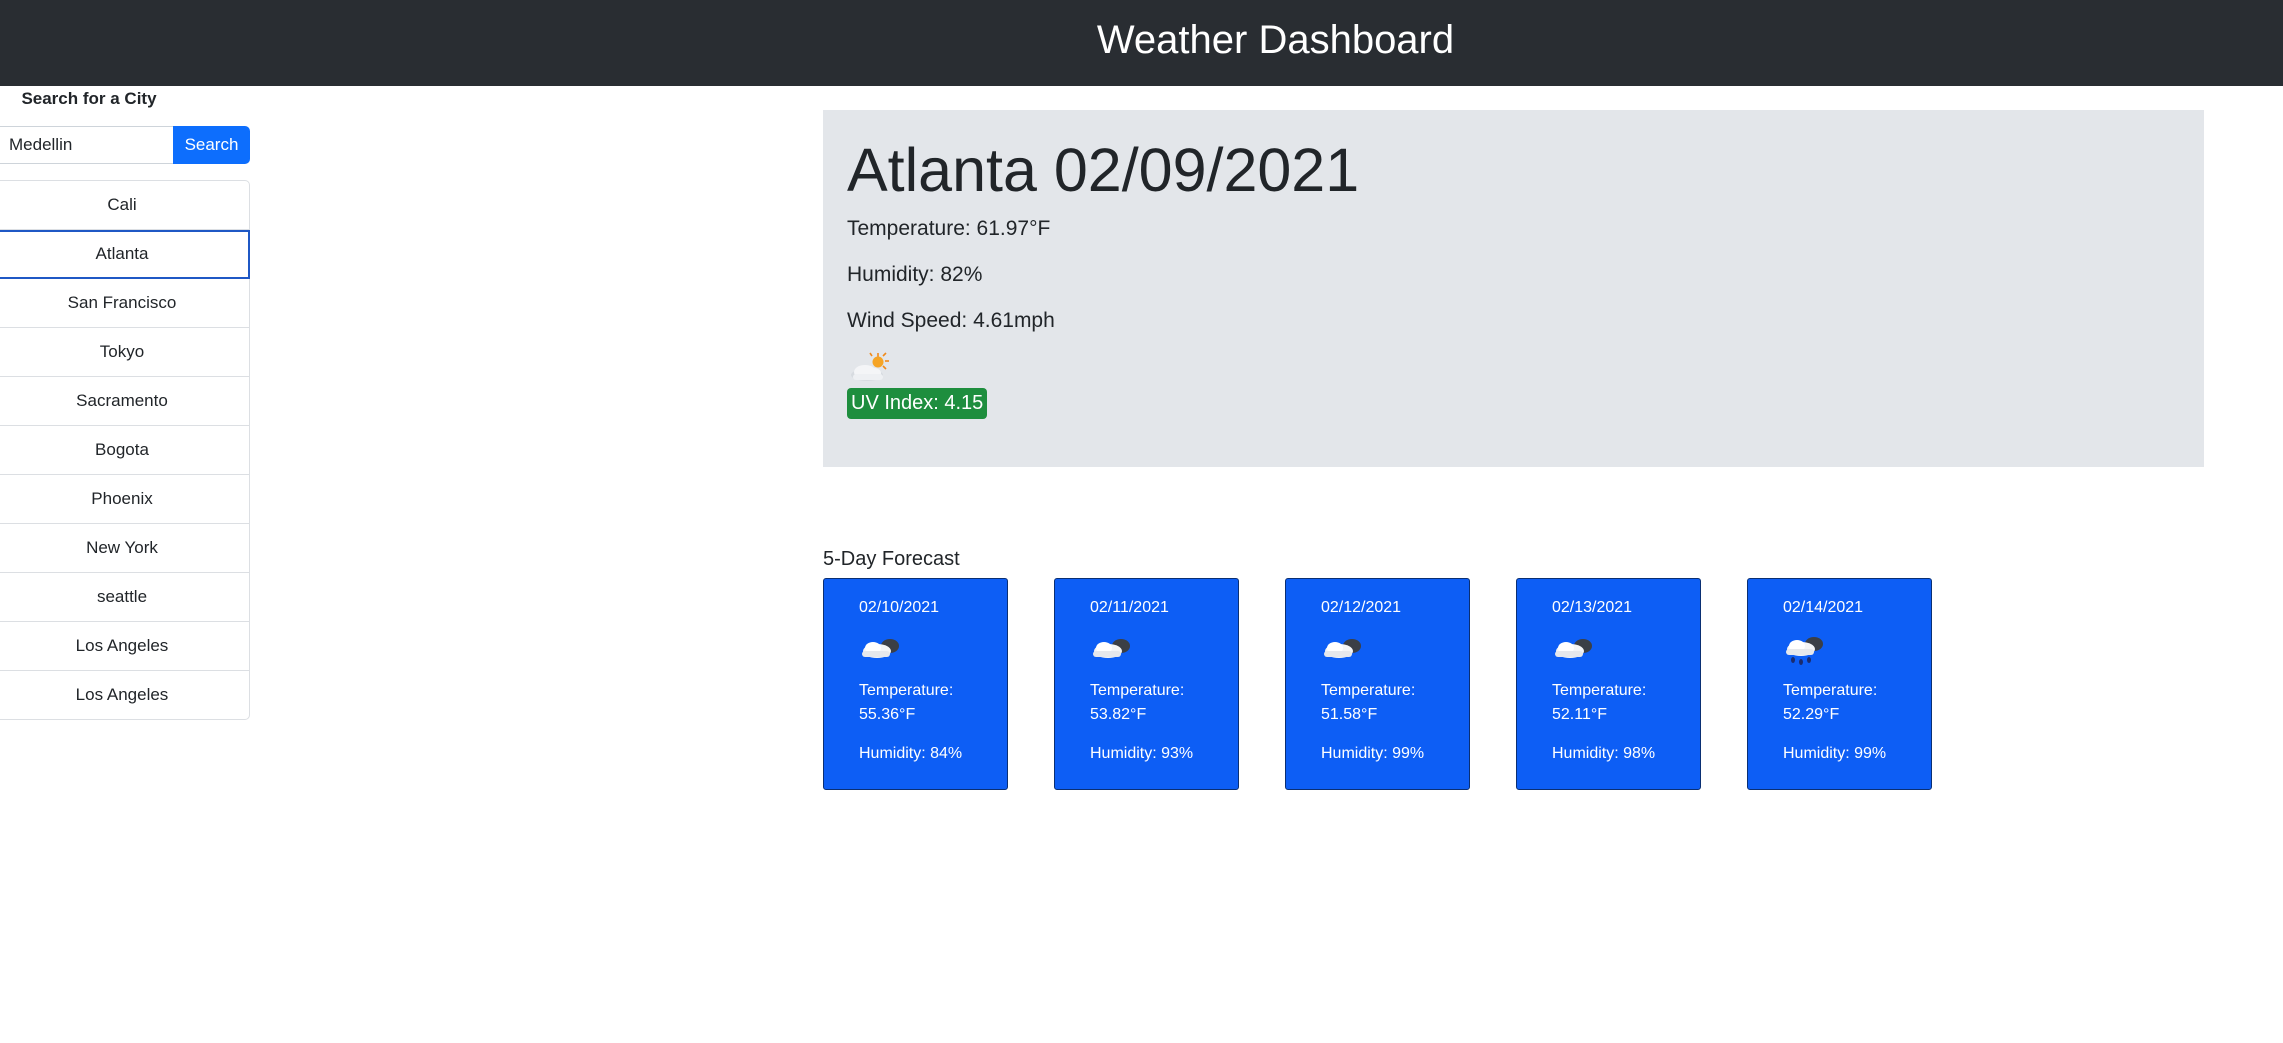 The height and width of the screenshot is (1043, 2283). I want to click on app-header: Weather Dashboard, so click(1141, 43).